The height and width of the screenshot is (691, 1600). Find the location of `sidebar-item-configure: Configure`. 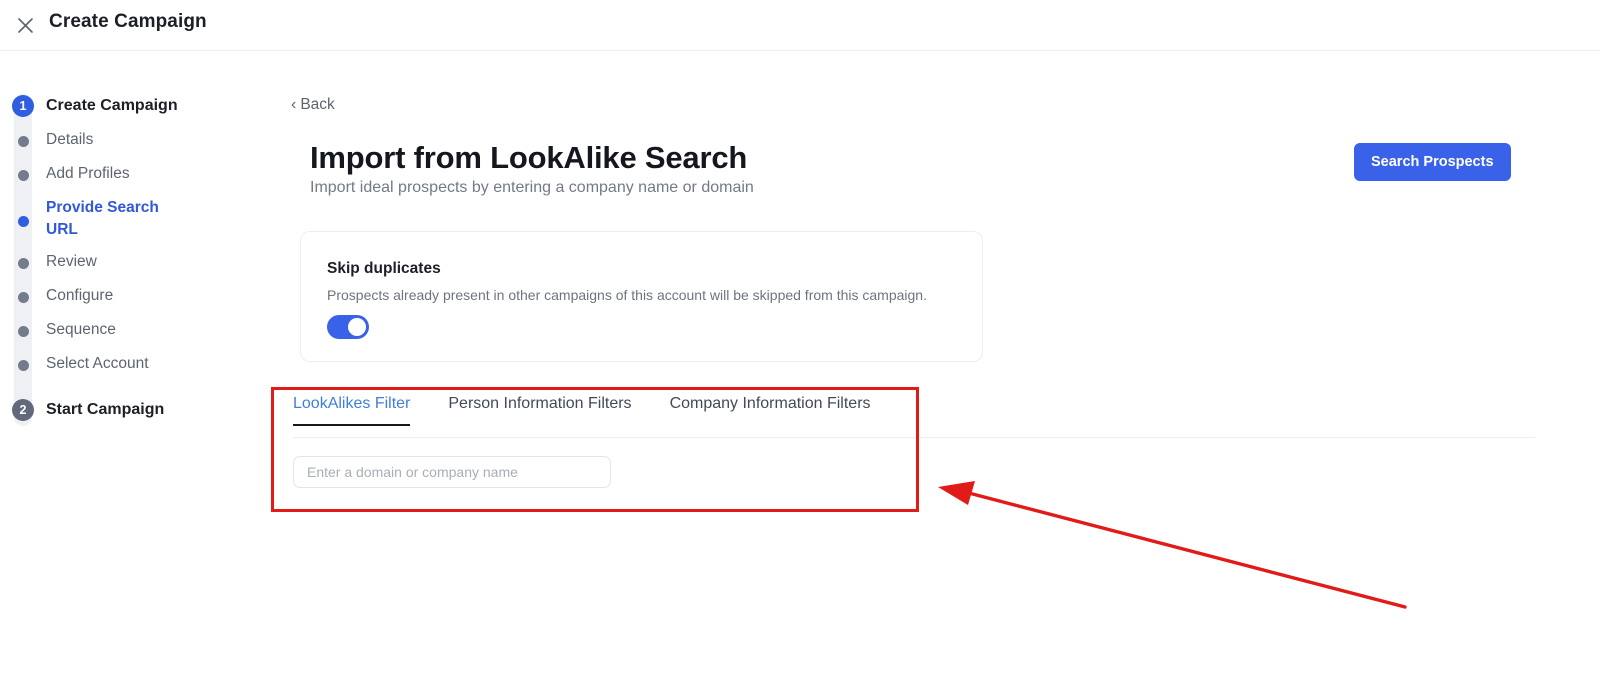

sidebar-item-configure: Configure is located at coordinates (136, 296).